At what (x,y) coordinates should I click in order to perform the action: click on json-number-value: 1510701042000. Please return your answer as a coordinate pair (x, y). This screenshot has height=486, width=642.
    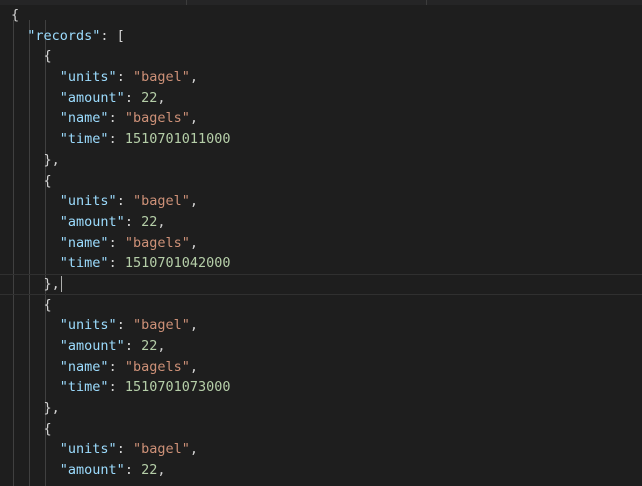
    Looking at the image, I should click on (177, 263).